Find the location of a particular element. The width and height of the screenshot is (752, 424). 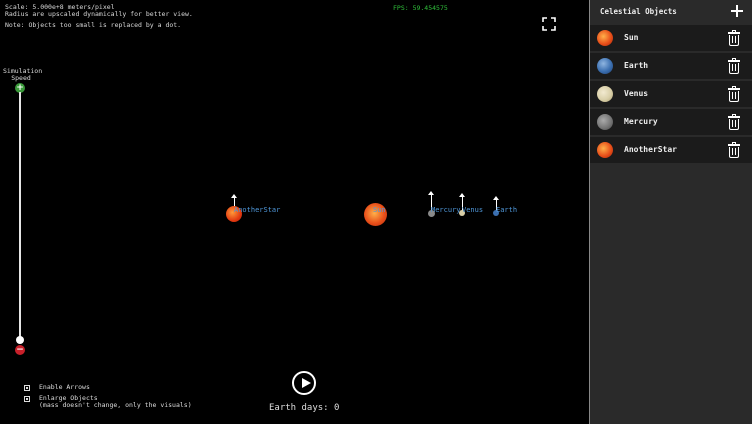

add-object-button is located at coordinates (737, 11).